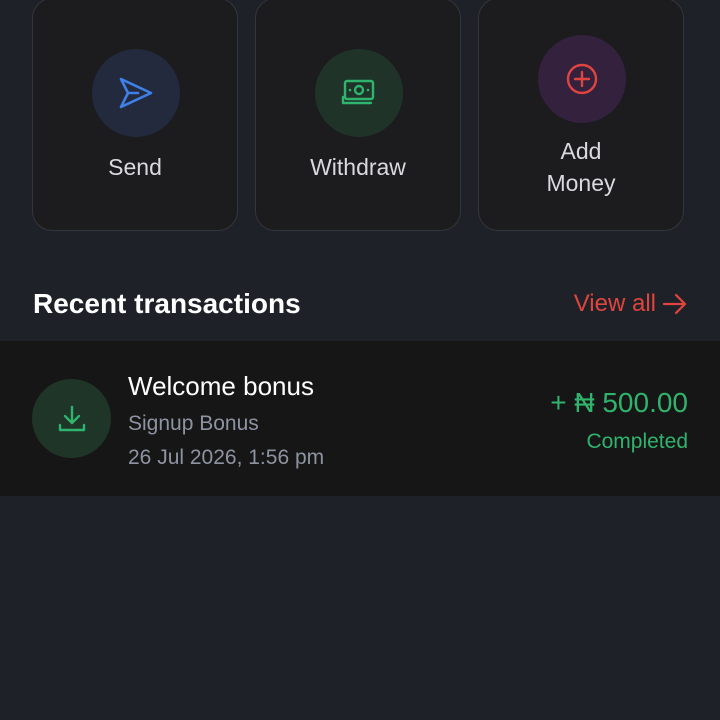  I want to click on withdraw-icon-circle, so click(359, 93).